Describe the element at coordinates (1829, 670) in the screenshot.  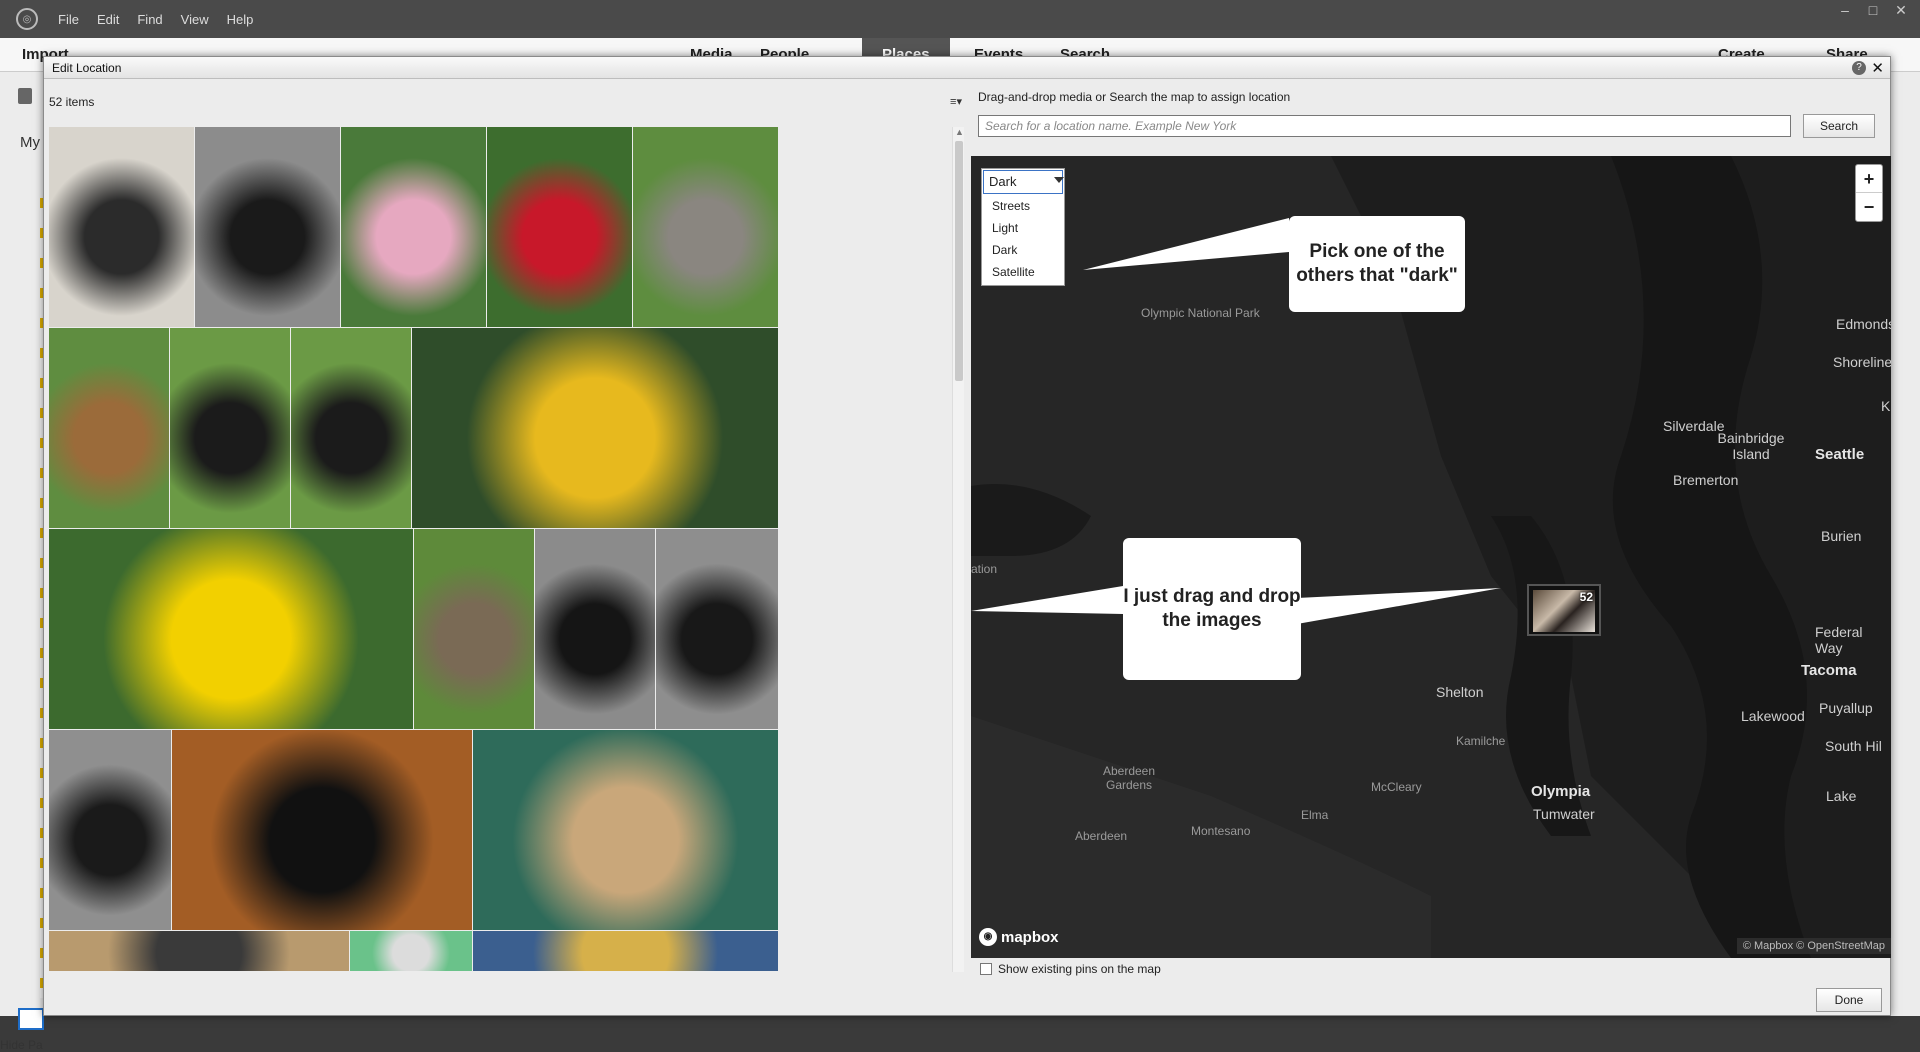
I see `map-label-tacoma: Tacoma` at that location.